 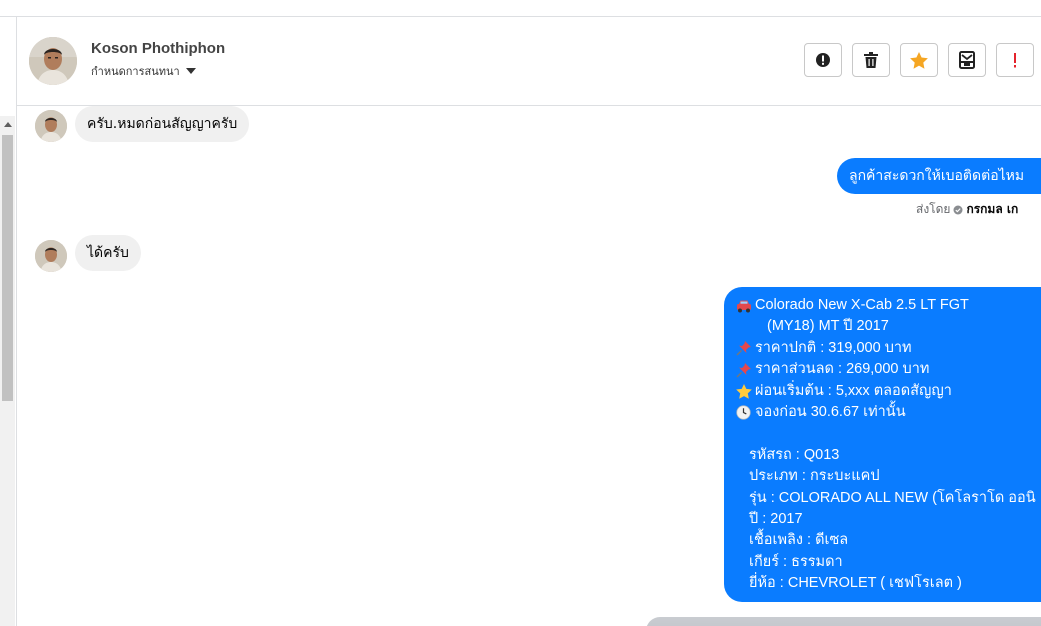 What do you see at coordinates (933, 209) in the screenshot?
I see `sent-by-prefix: ส่งโดย` at bounding box center [933, 209].